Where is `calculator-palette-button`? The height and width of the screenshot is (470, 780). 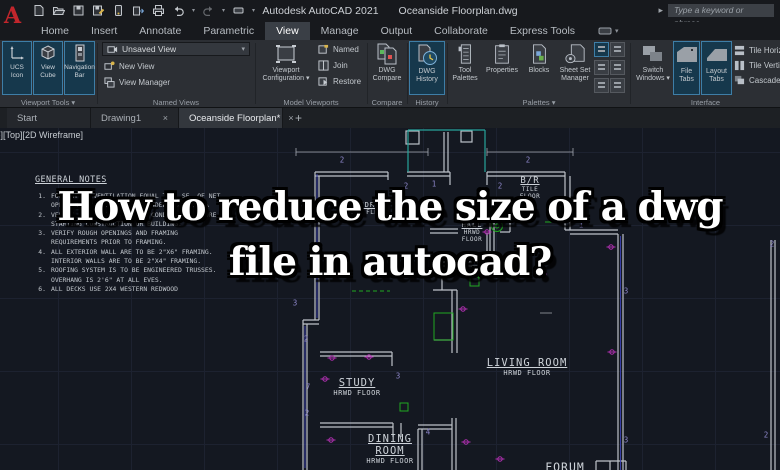
calculator-palette-button is located at coordinates (601, 85).